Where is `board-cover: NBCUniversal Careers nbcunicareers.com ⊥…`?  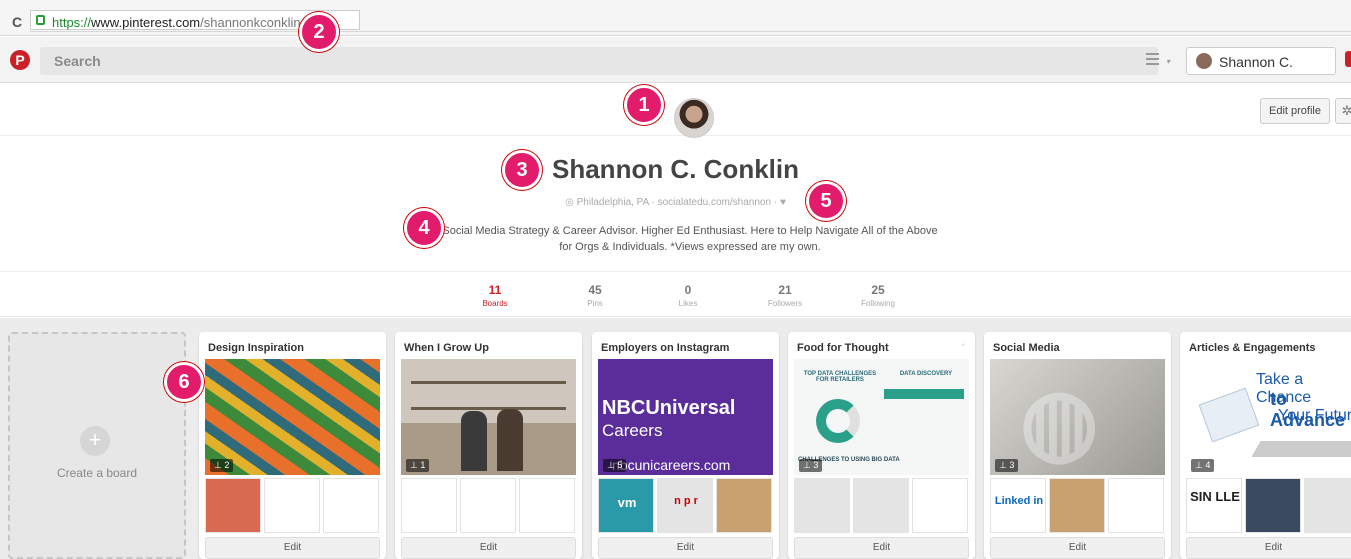
board-cover: NBCUniversal Careers nbcunicareers.com ⊥… is located at coordinates (685, 417).